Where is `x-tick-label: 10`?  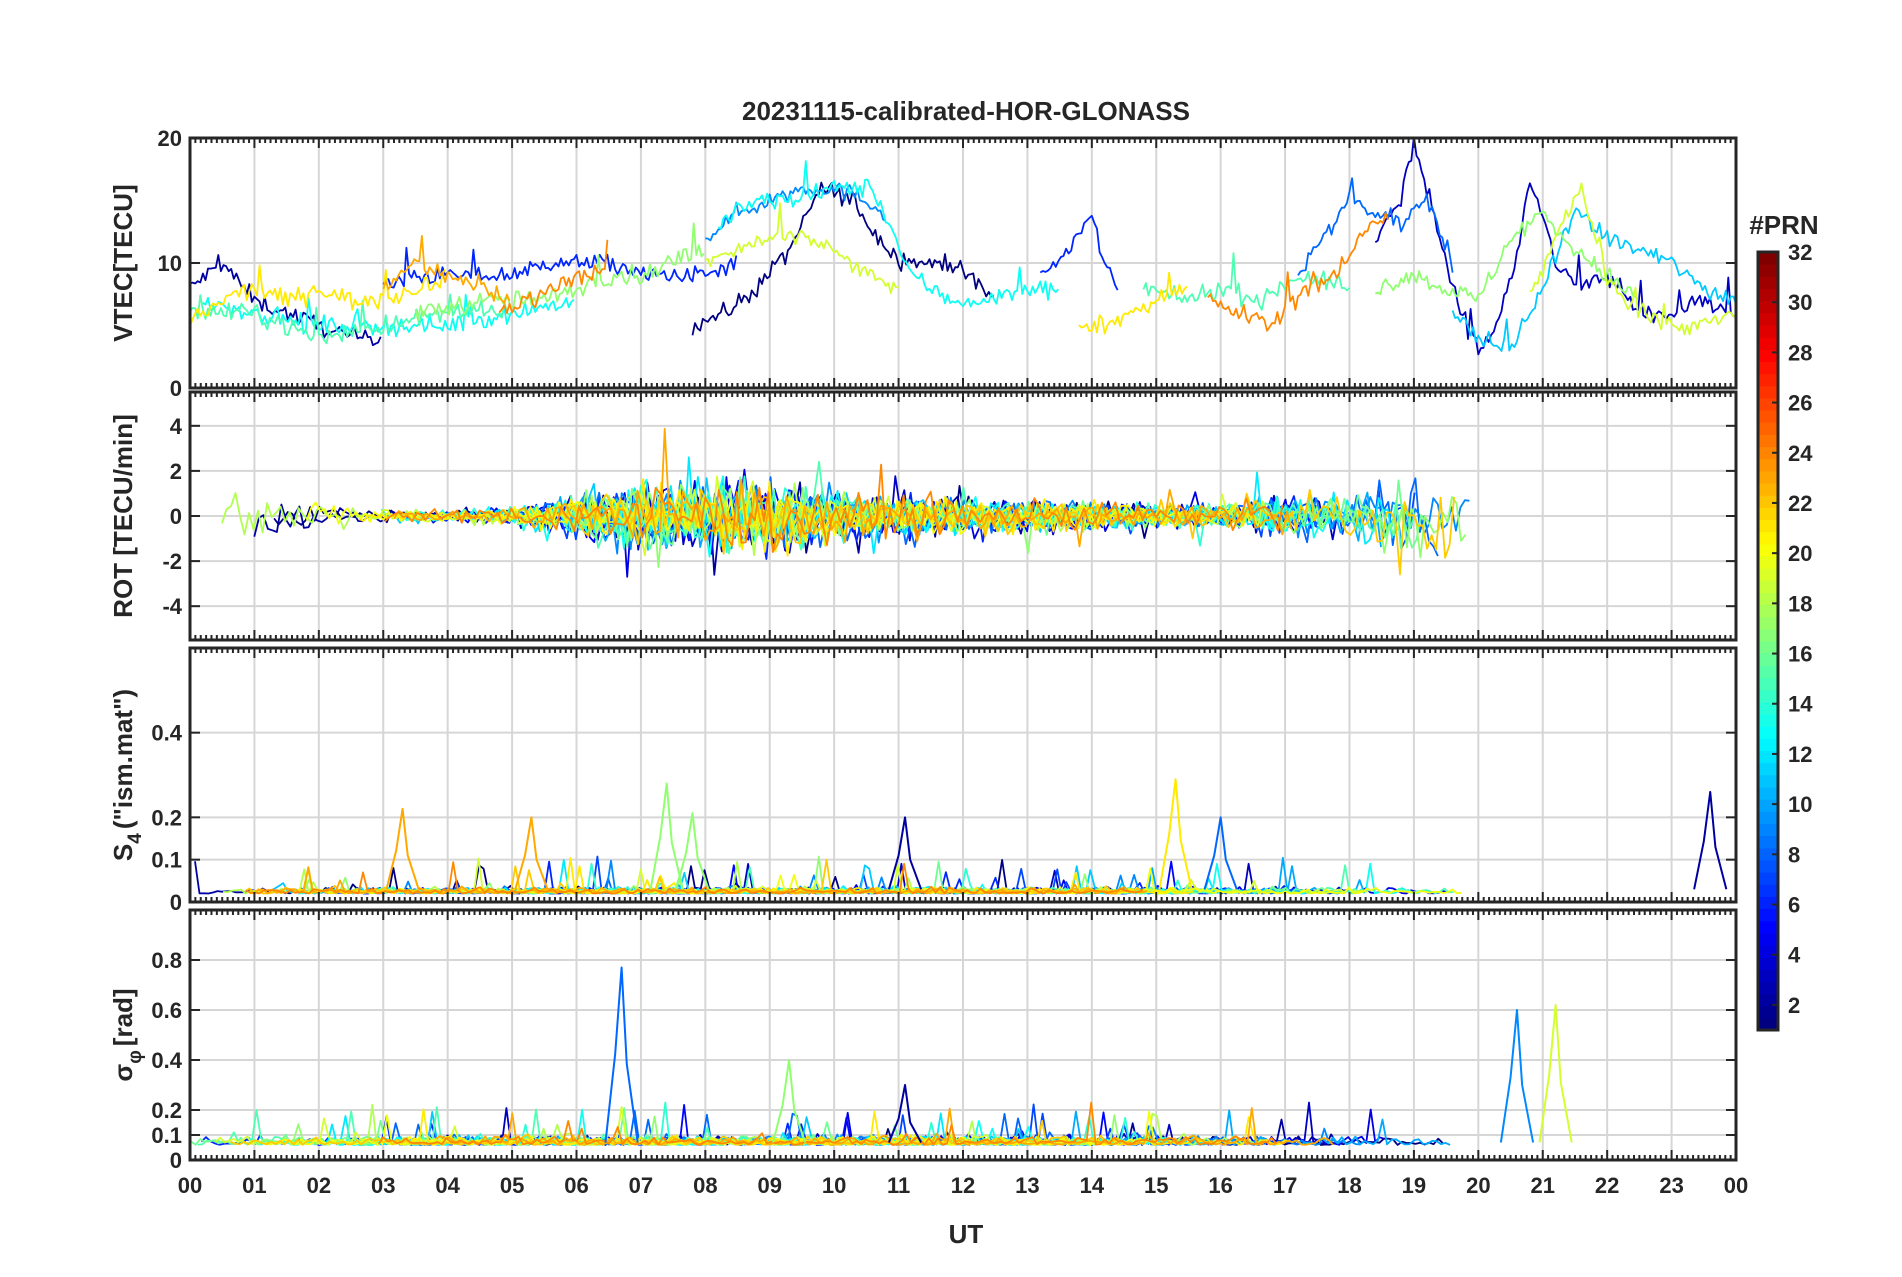 x-tick-label: 10 is located at coordinates (834, 1185).